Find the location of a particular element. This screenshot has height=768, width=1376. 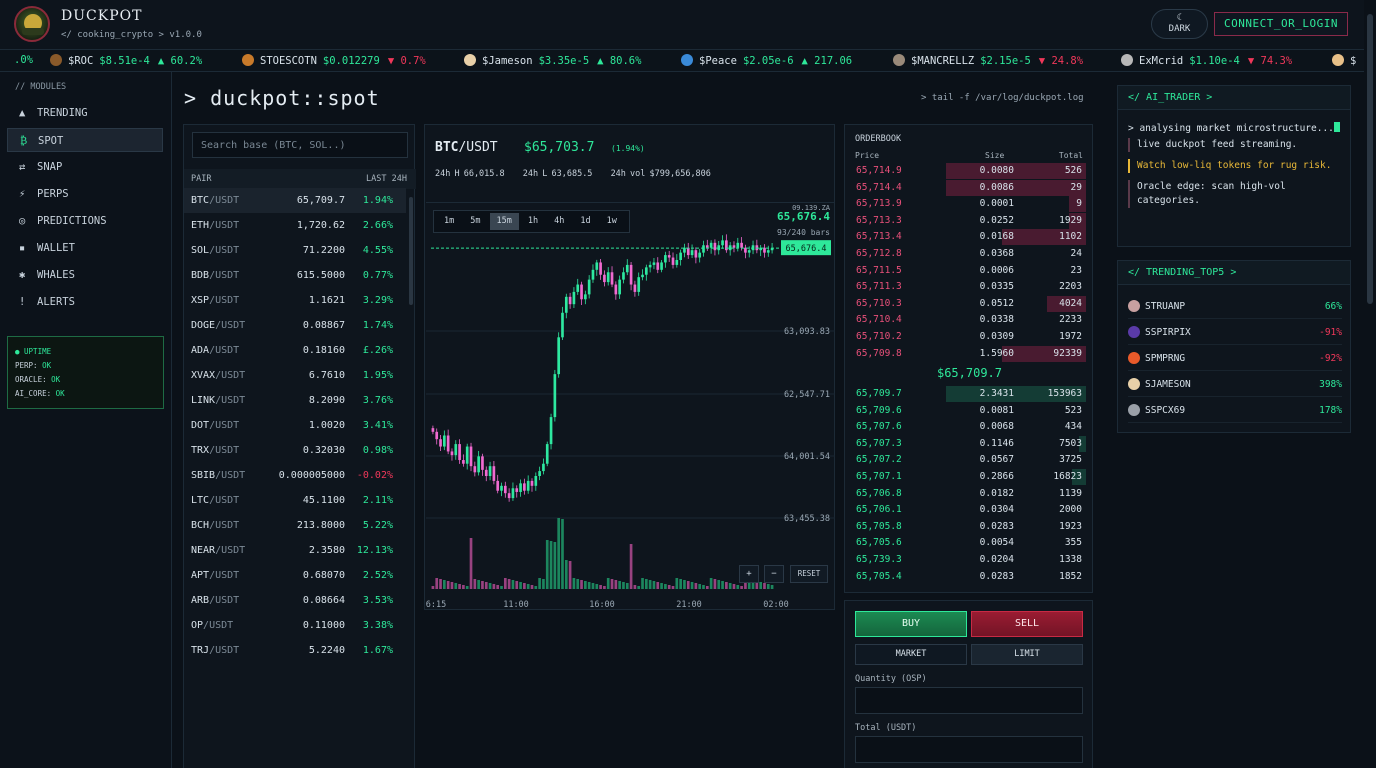

timeframe-1w: 1w is located at coordinates (612, 221).